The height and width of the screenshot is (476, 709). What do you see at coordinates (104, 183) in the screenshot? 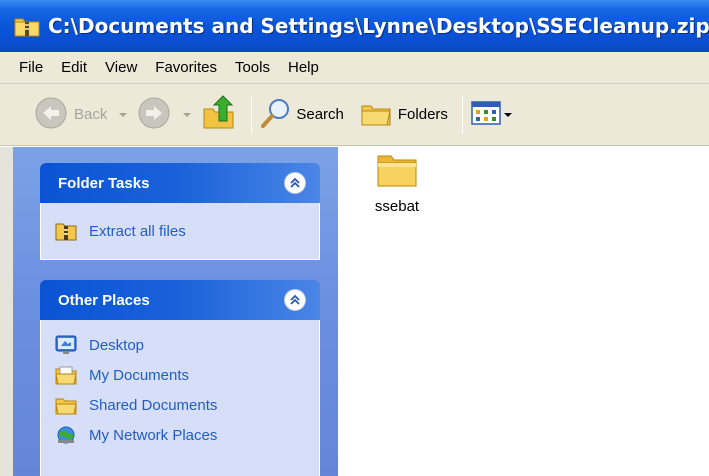
I see `folder-tasks-title: Folder Tasks` at bounding box center [104, 183].